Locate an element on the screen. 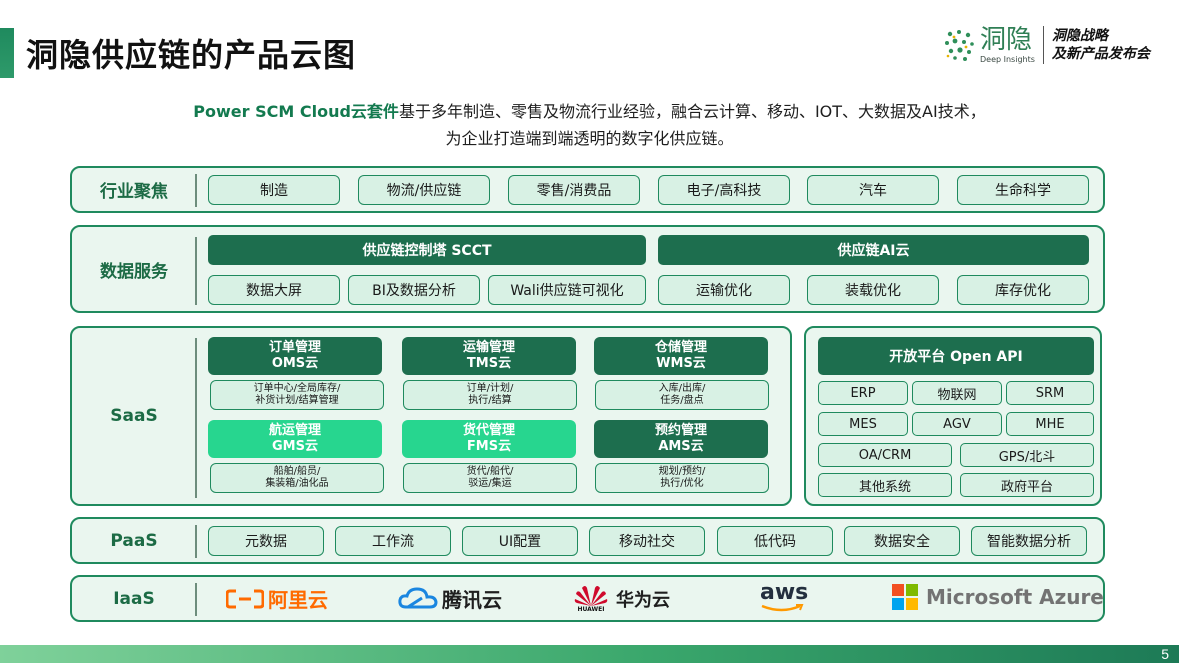  iaas-label: IaaS is located at coordinates (134, 598).